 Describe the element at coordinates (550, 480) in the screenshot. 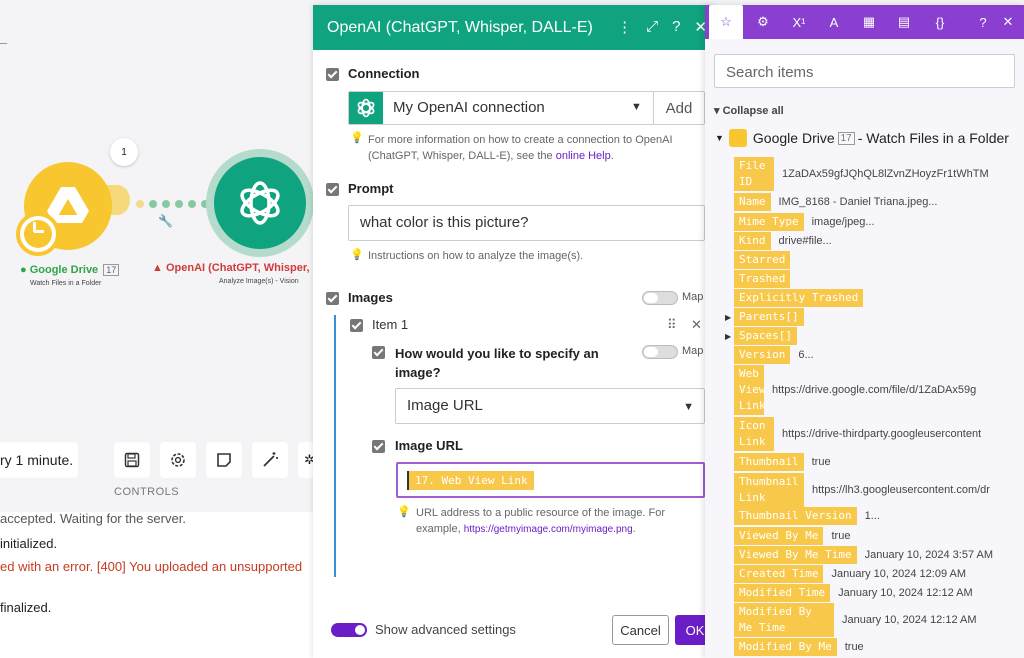

I see `image-url-input: 17. Web View Link` at that location.